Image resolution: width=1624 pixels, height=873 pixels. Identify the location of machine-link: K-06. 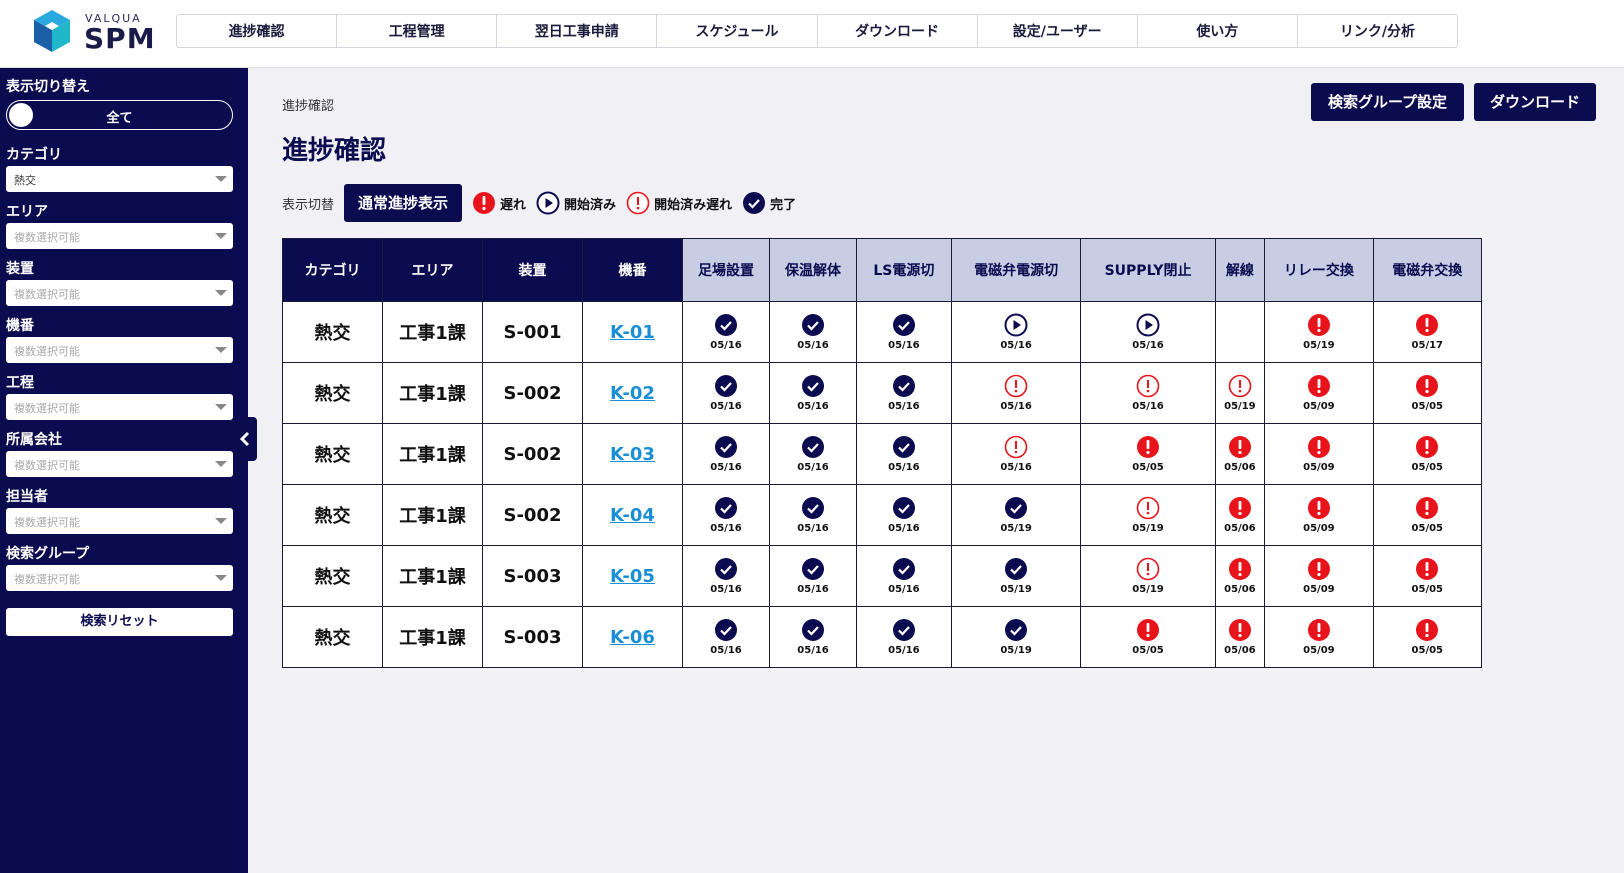
(632, 637).